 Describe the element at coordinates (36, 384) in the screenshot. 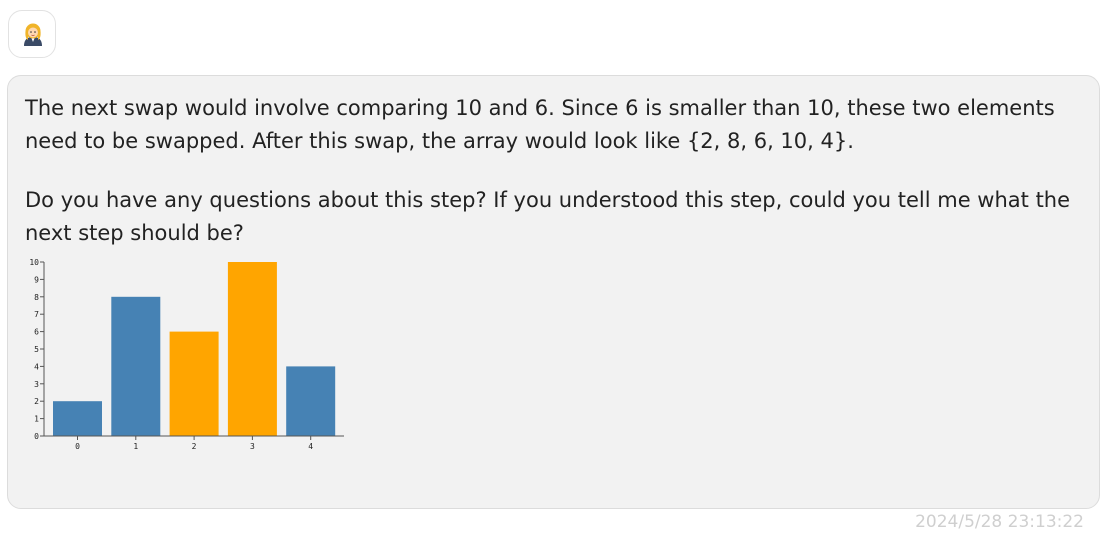

I see `y-tick-label: 3` at that location.